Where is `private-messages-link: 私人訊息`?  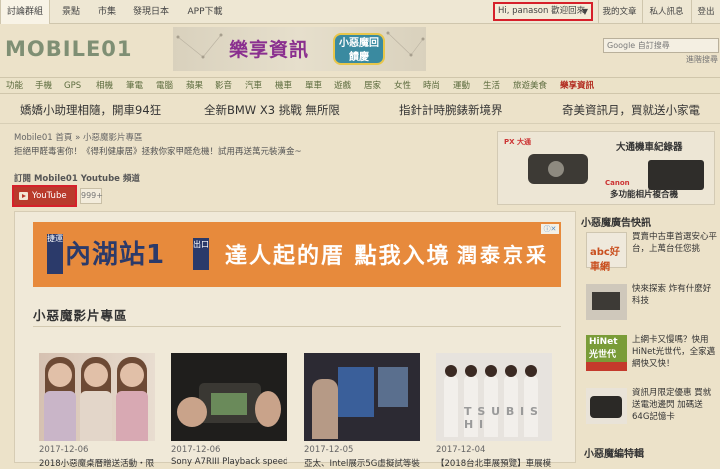
private-messages-link: 私人訊息 is located at coordinates (666, 12).